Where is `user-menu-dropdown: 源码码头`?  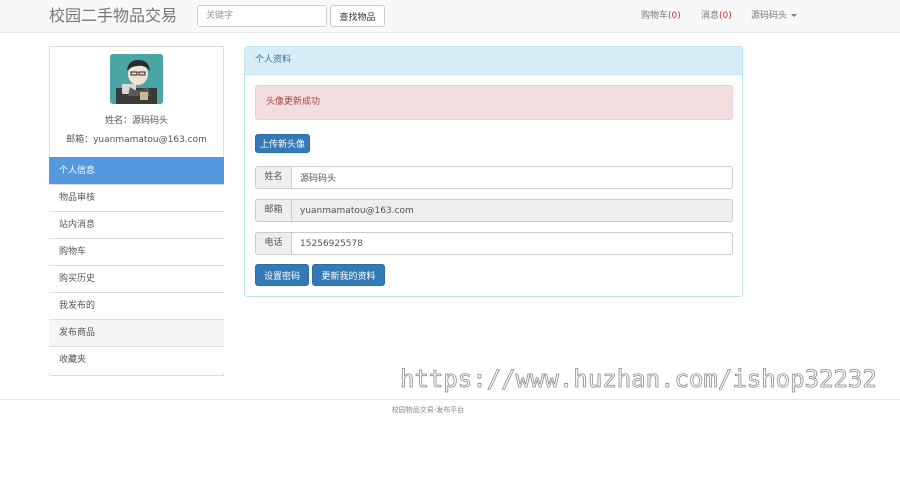 user-menu-dropdown: 源码码头 is located at coordinates (774, 16).